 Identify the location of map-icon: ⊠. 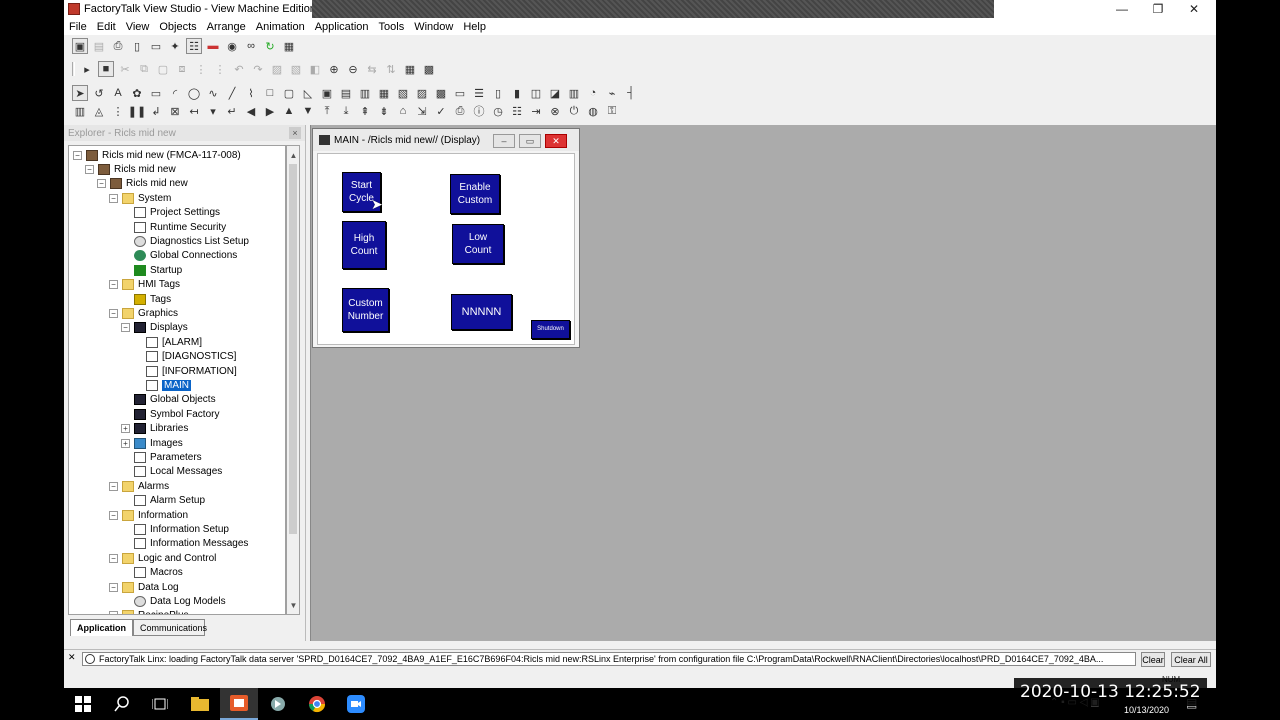
(175, 111).